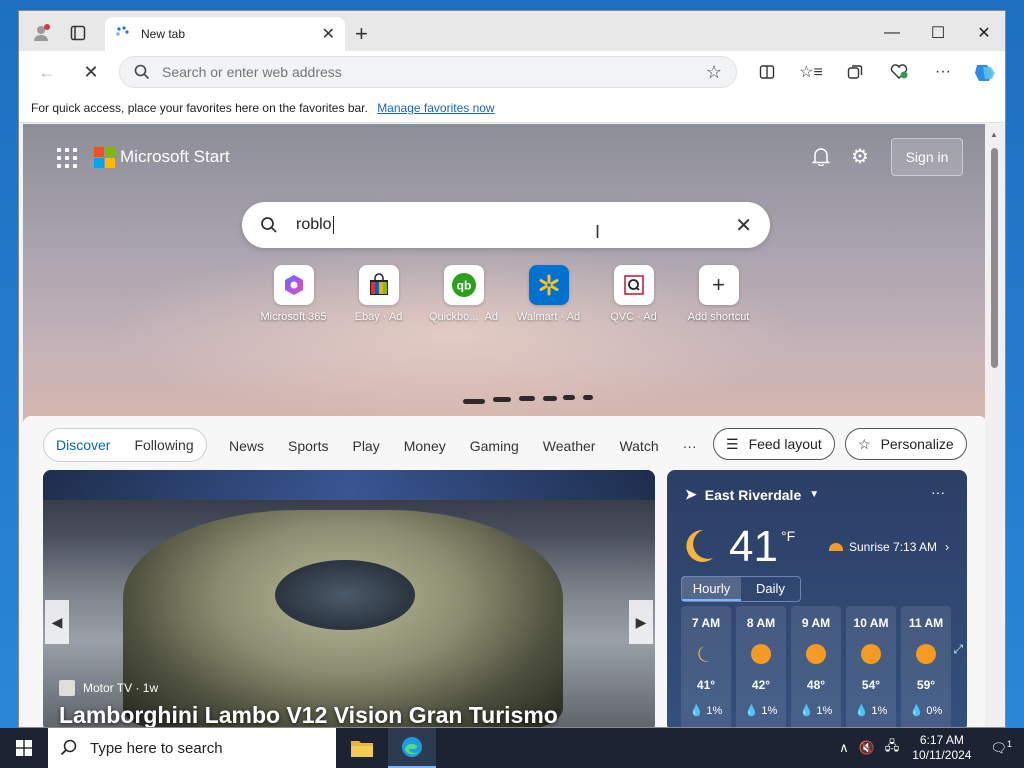 The height and width of the screenshot is (768, 1024). I want to click on clock: 6:17 AM 10/11/2024, so click(941, 748).